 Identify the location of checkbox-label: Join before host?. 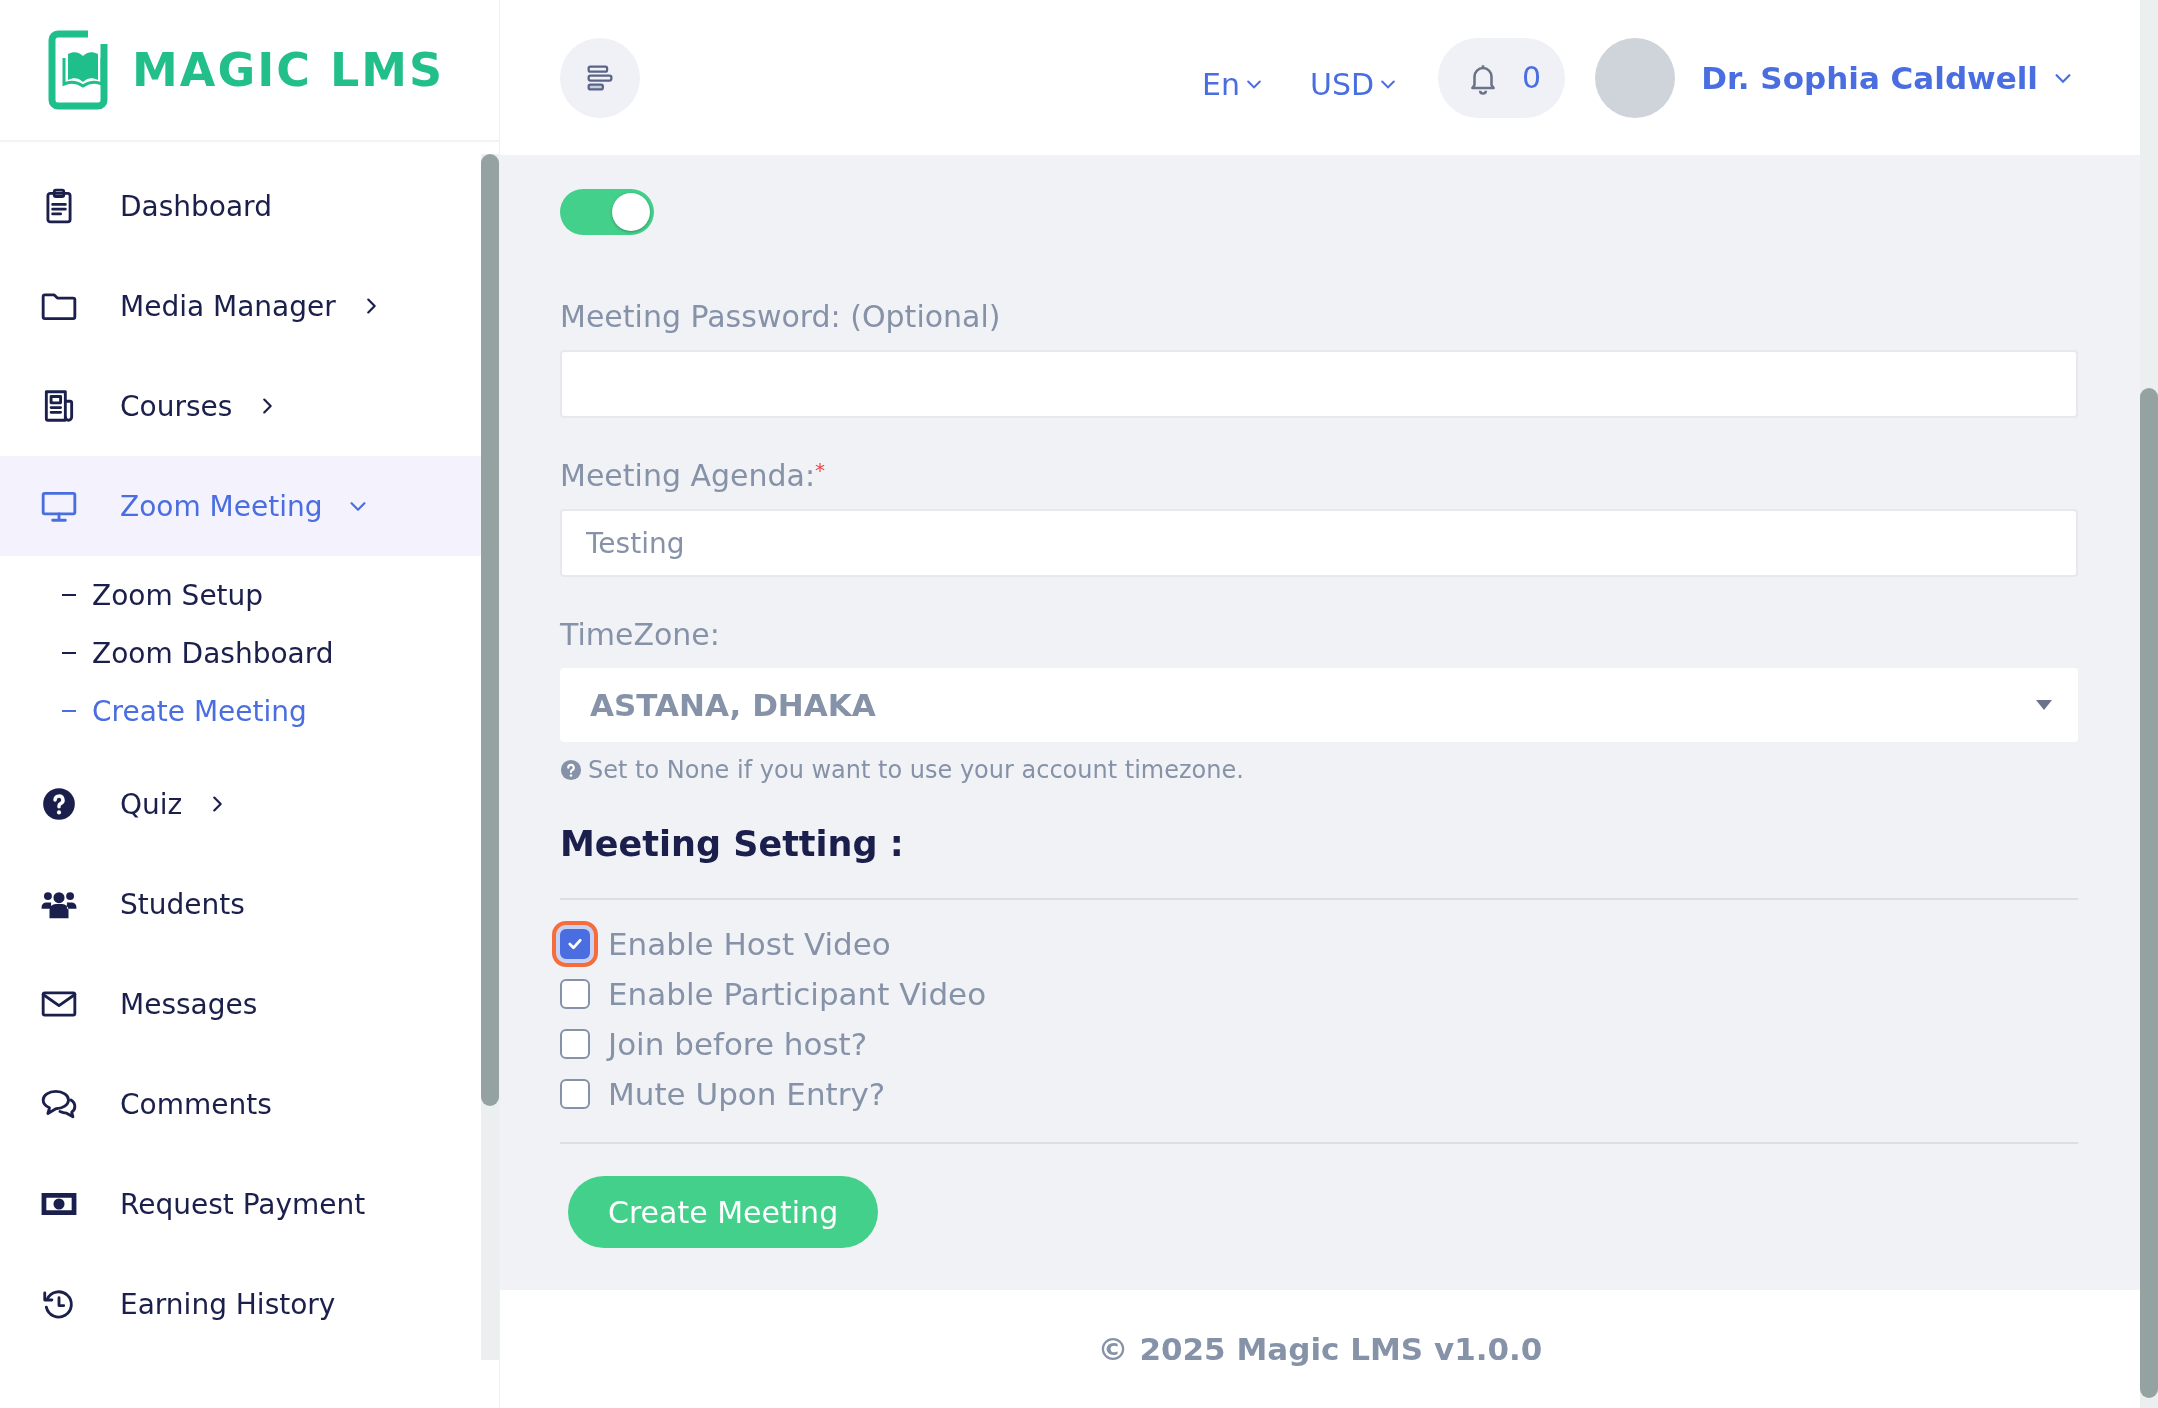
(738, 1044).